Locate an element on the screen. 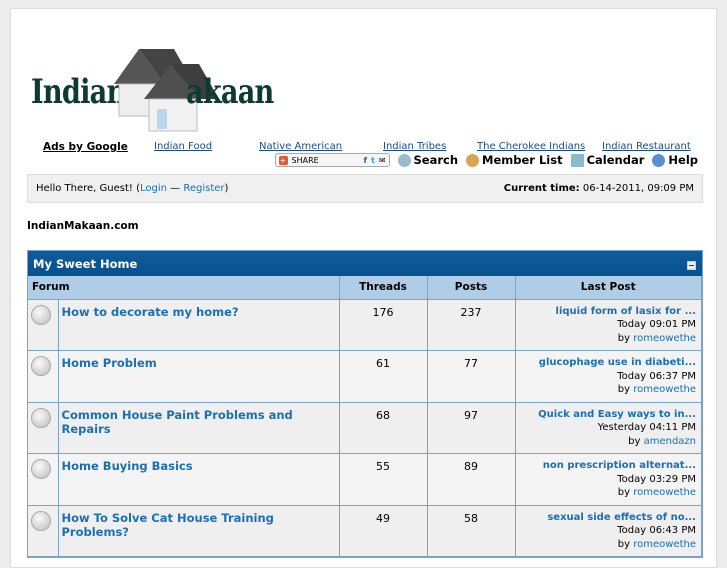 The height and width of the screenshot is (568, 727). email-icon: ✉ is located at coordinates (382, 160).